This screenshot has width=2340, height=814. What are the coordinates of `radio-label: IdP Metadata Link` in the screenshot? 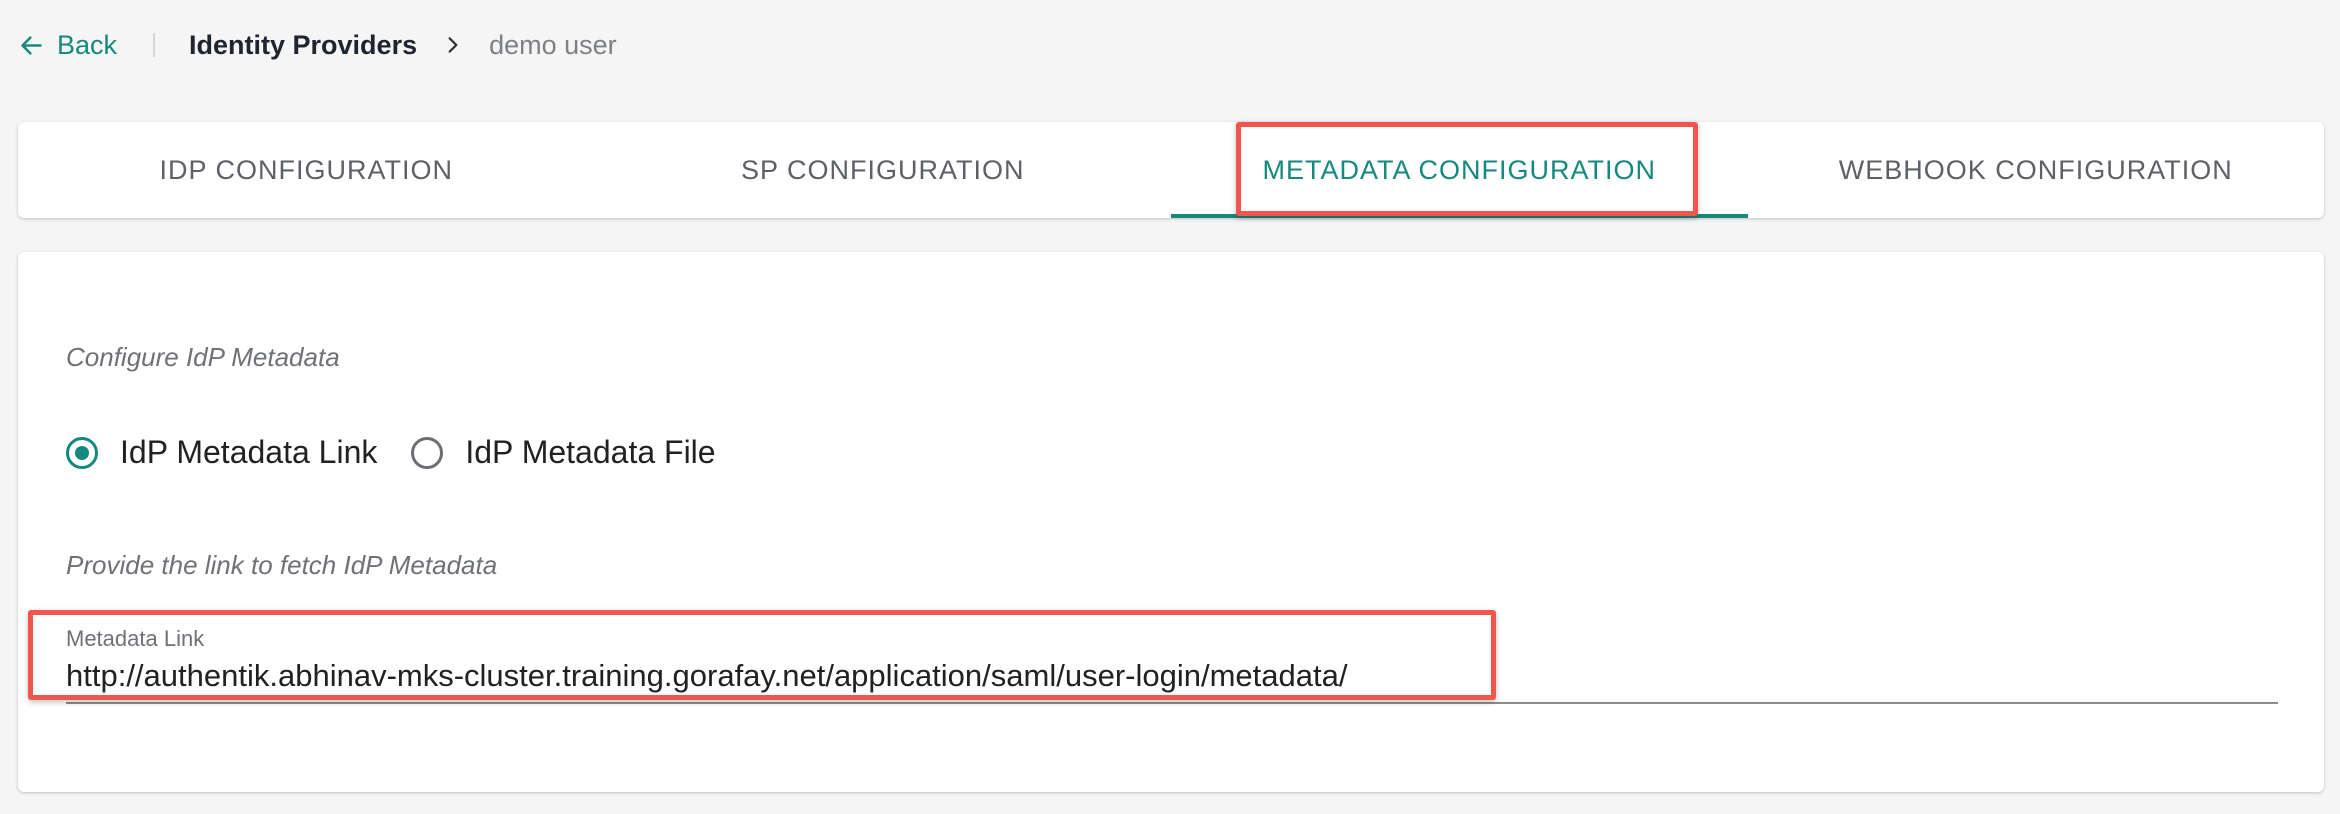 It's located at (249, 452).